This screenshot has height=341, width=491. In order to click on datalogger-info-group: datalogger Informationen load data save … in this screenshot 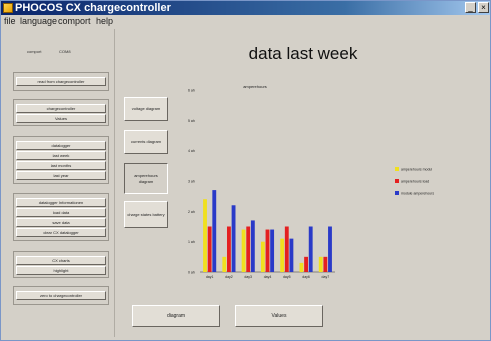, I will do `click(61, 217)`.